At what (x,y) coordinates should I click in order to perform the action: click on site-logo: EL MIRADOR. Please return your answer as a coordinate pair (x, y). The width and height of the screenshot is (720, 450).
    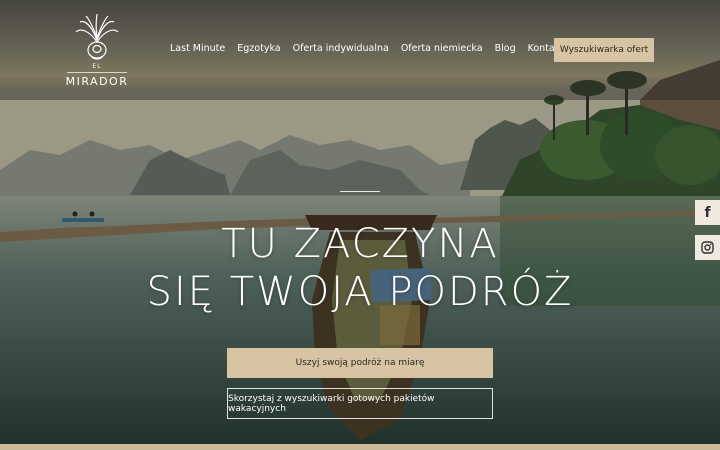
    Looking at the image, I should click on (97, 51).